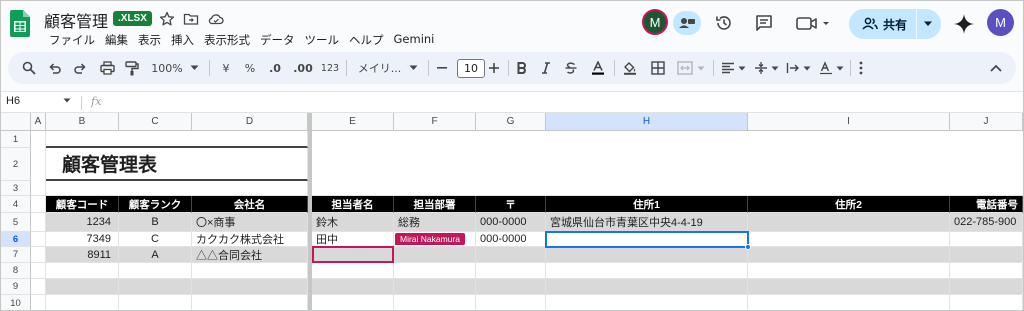 This screenshot has height=311, width=1024. I want to click on paint-format-button, so click(132, 68).